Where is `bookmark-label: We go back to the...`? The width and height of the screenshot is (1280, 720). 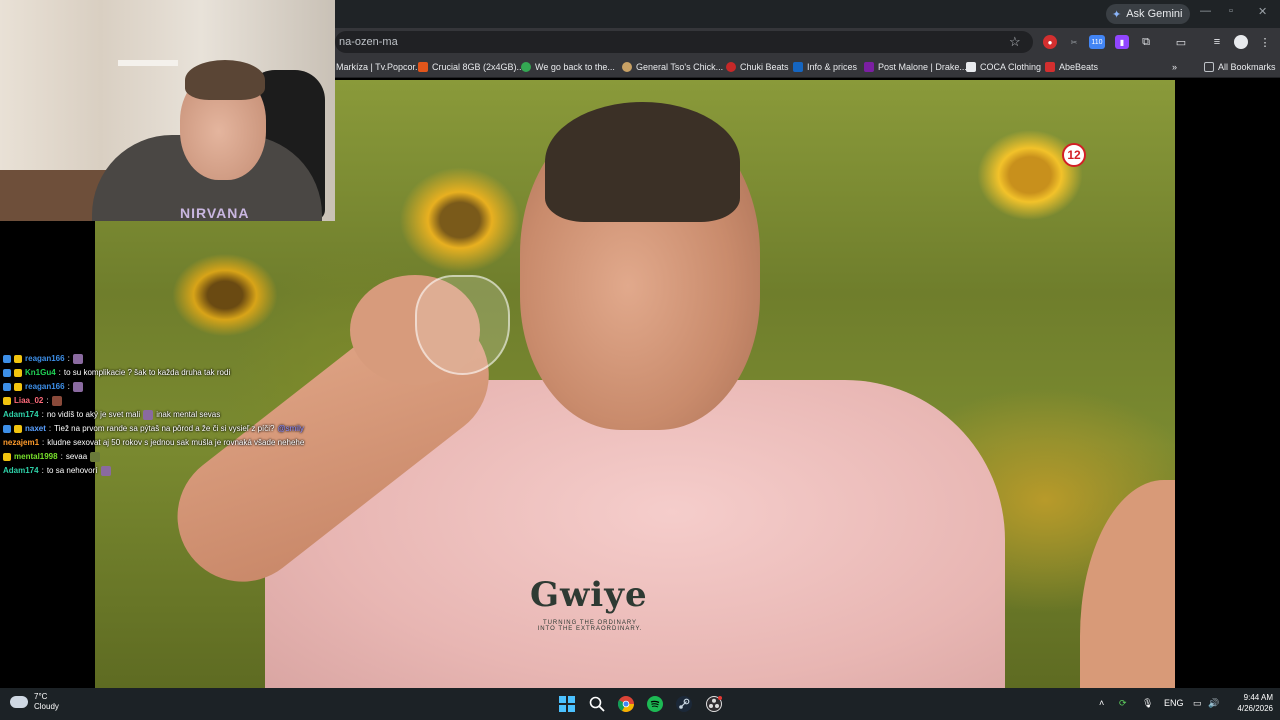
bookmark-label: We go back to the... is located at coordinates (575, 67).